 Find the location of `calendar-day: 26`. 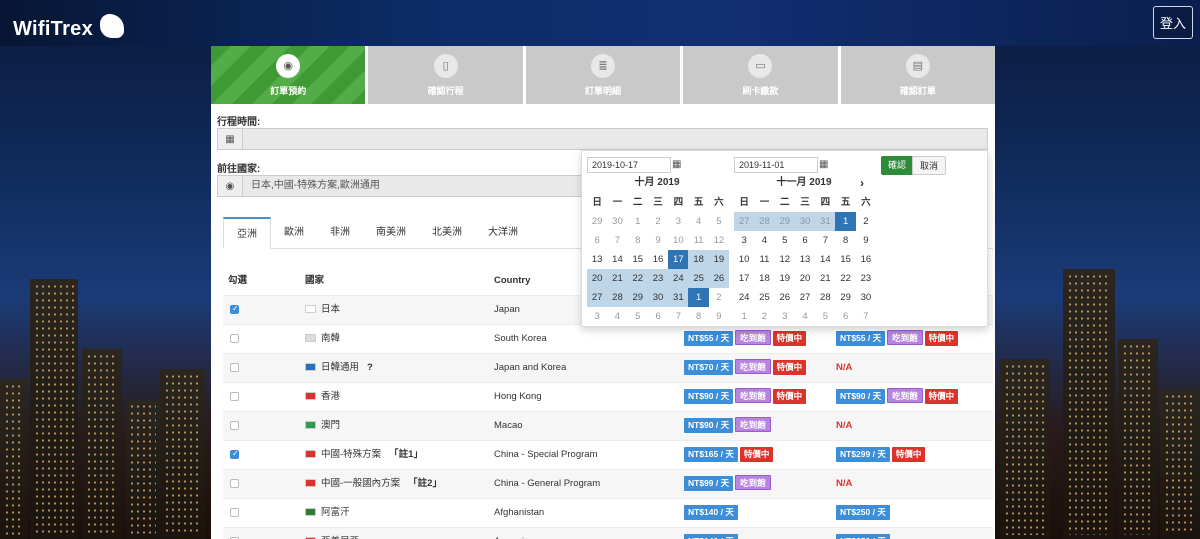

calendar-day: 26 is located at coordinates (785, 297).